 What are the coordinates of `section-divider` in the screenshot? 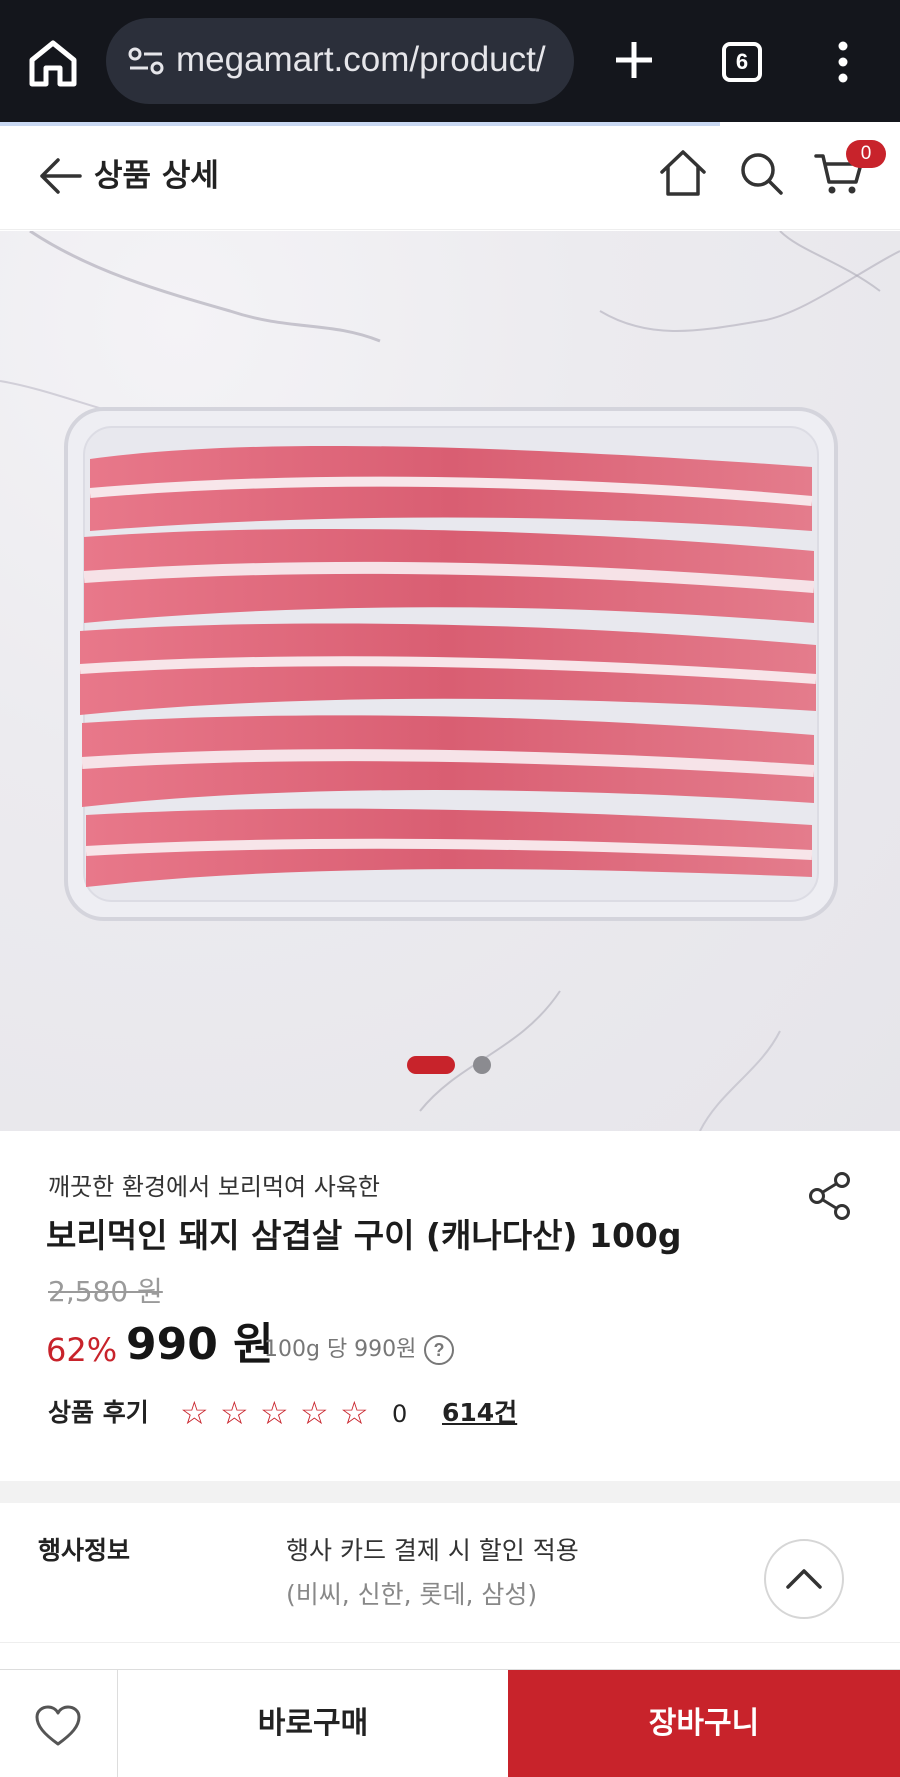 It's located at (450, 1492).